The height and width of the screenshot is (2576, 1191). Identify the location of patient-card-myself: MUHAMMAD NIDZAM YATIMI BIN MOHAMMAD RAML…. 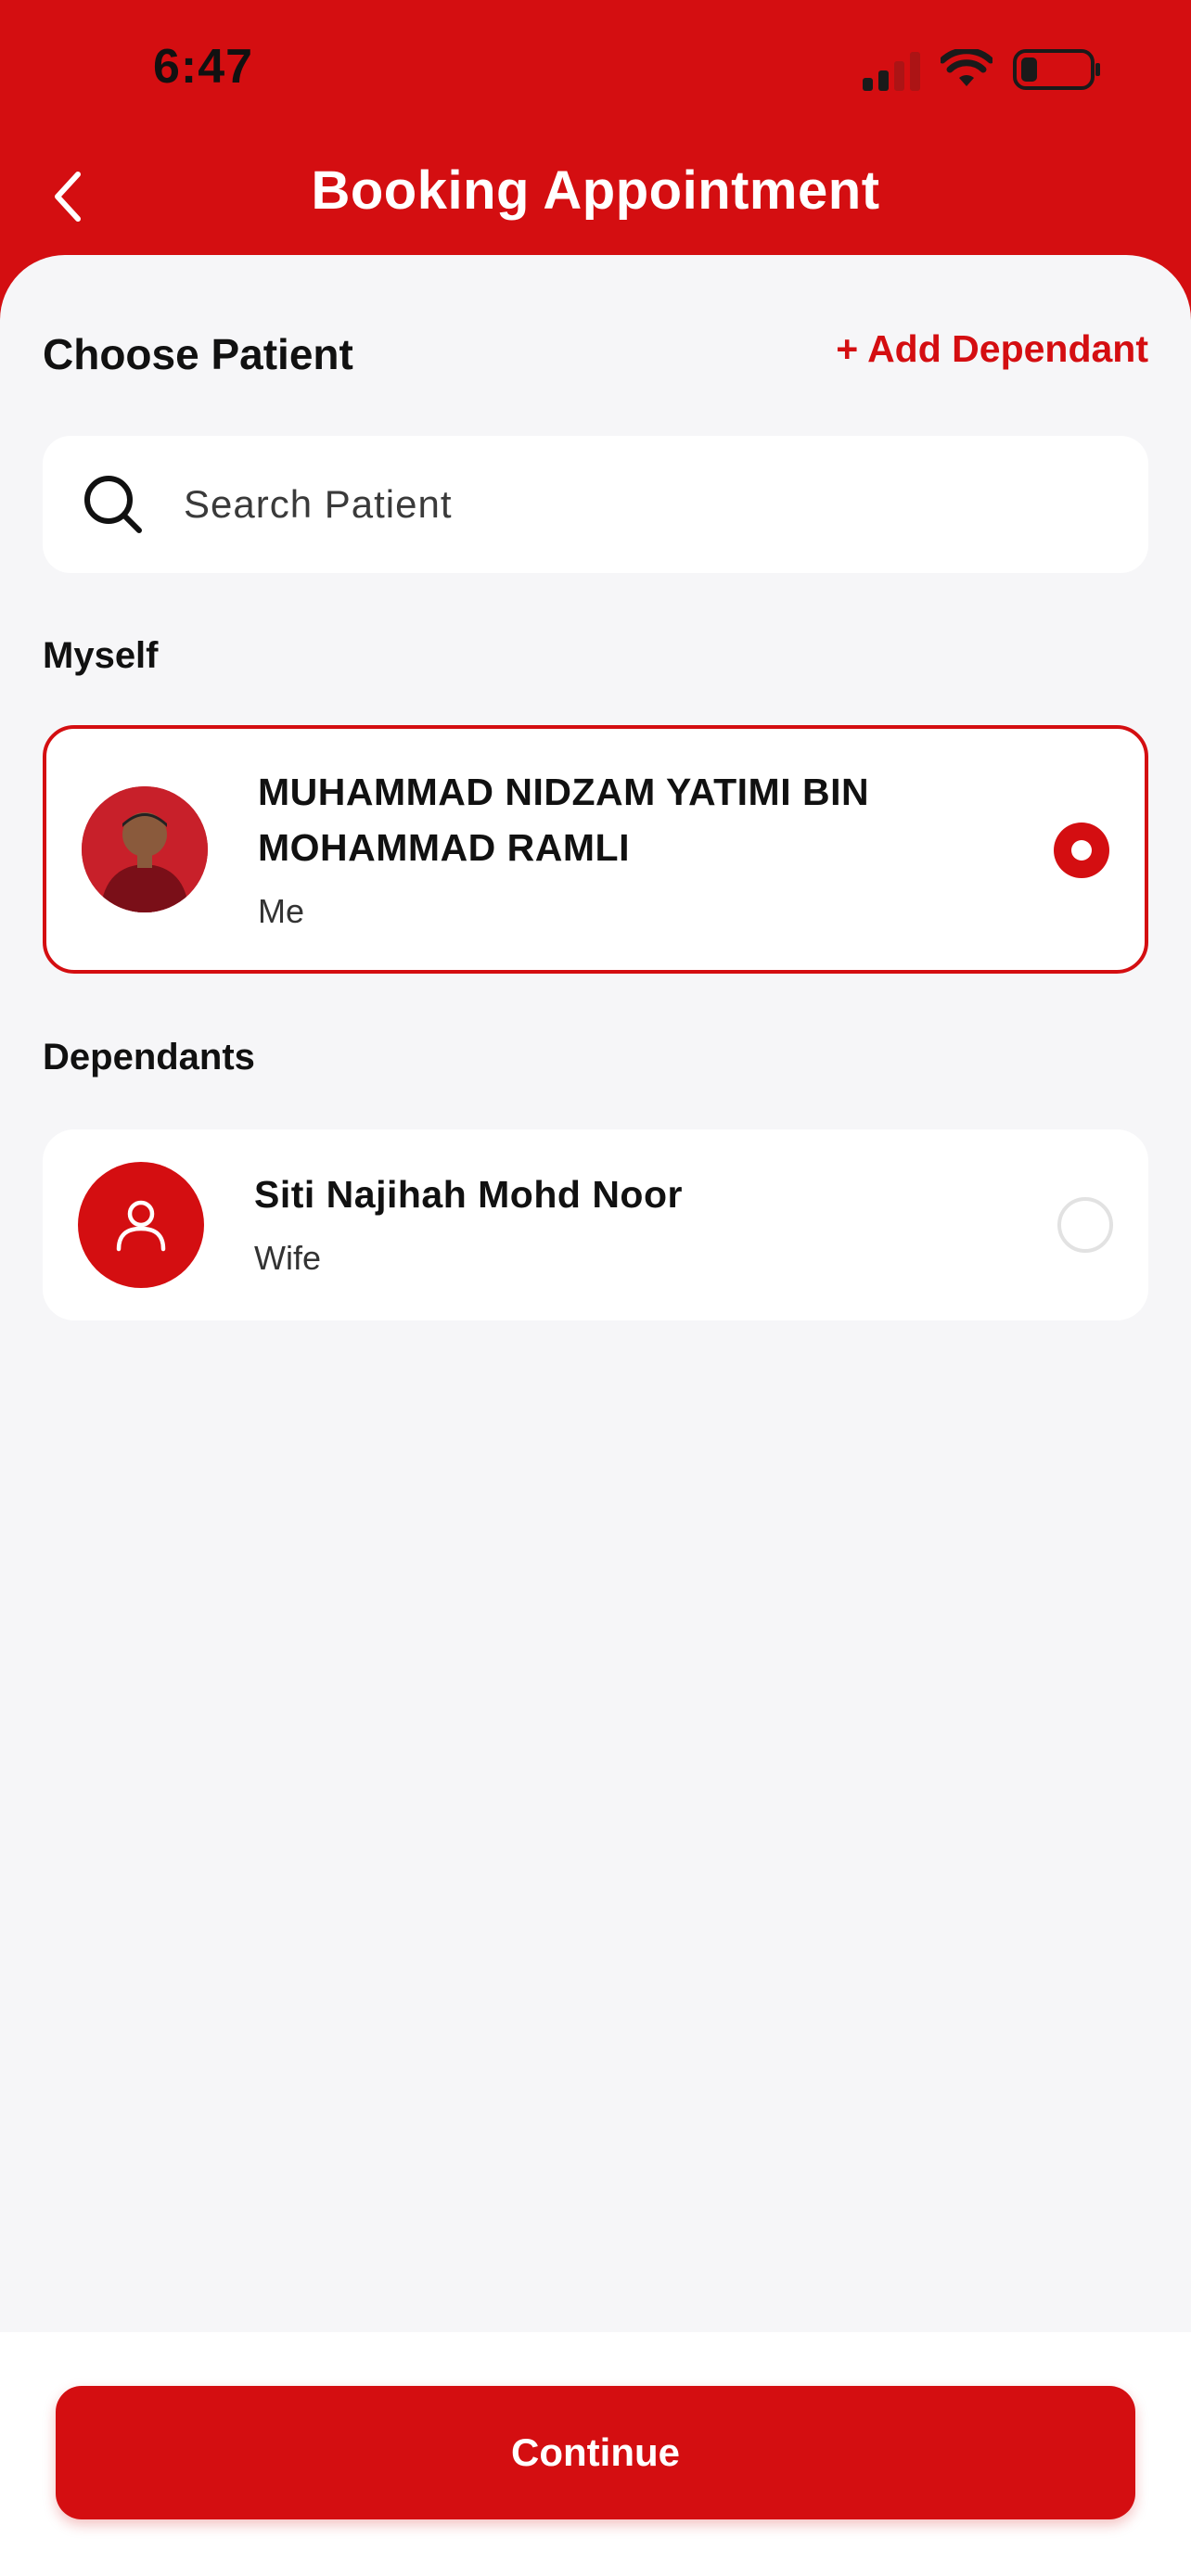
(595, 850).